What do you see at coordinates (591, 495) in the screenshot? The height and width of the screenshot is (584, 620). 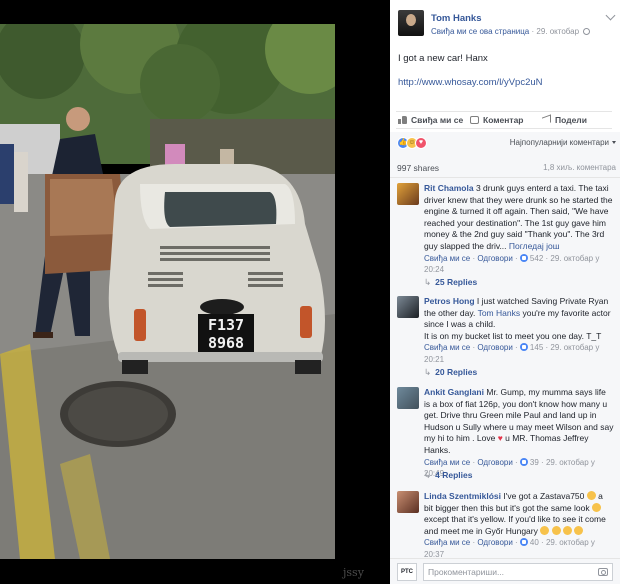 I see `star-eyes-emoji-icon` at bounding box center [591, 495].